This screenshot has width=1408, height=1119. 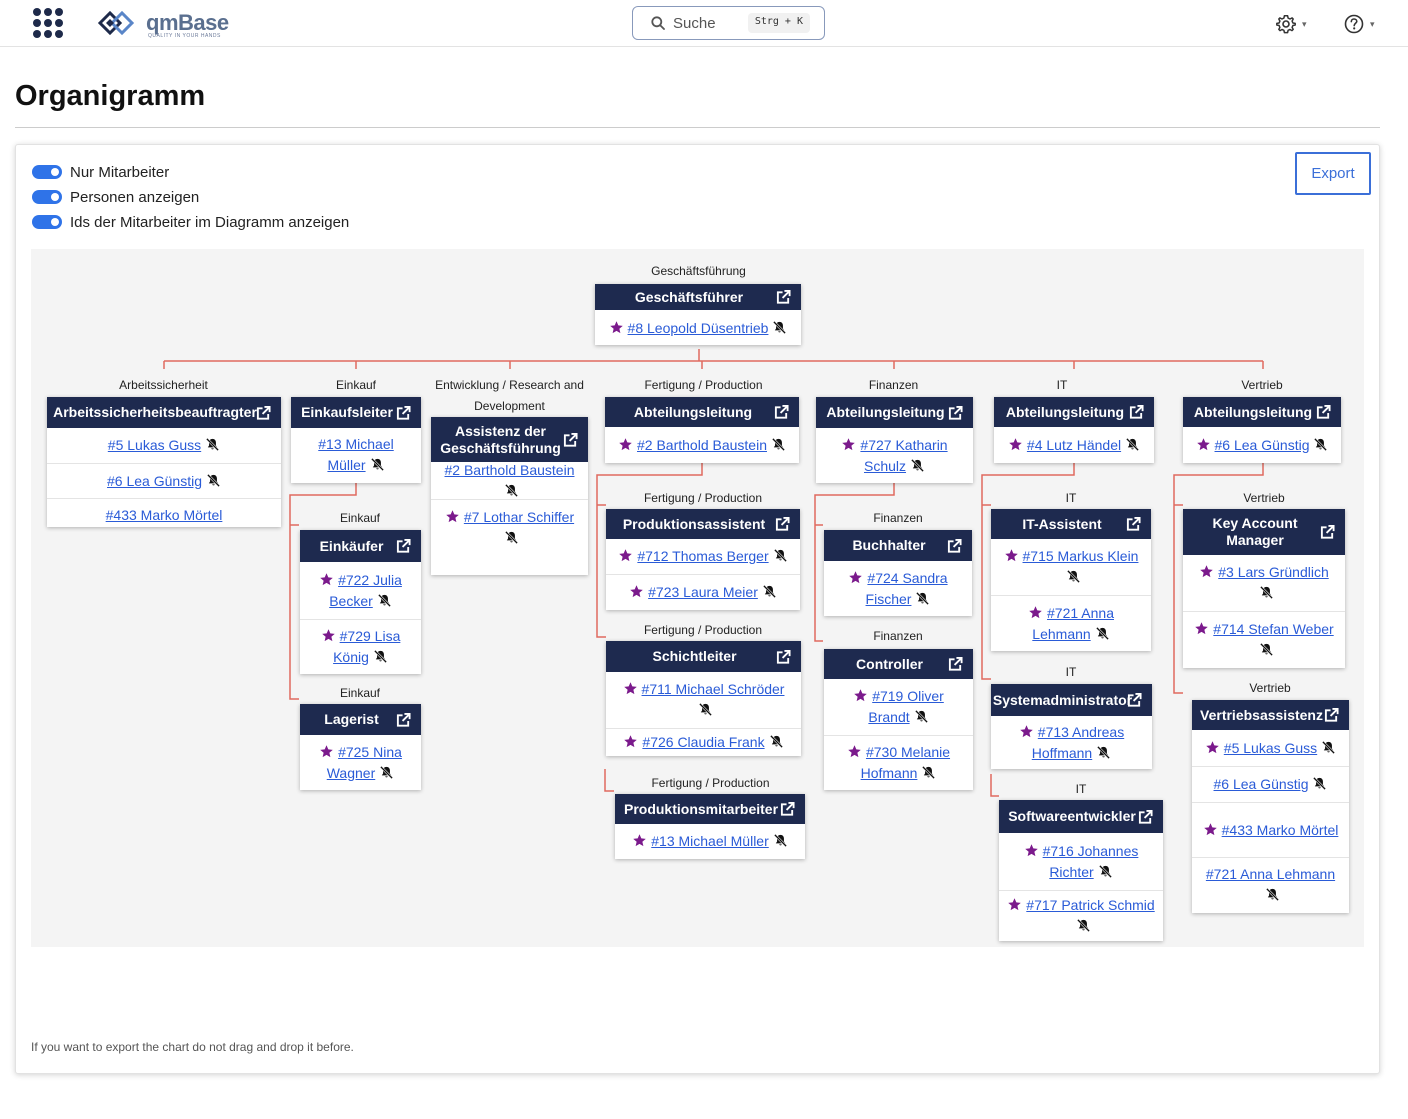 What do you see at coordinates (1074, 430) in the screenshot?
I see `org-node: Abteilungsleitung #4 Lutz Händel` at bounding box center [1074, 430].